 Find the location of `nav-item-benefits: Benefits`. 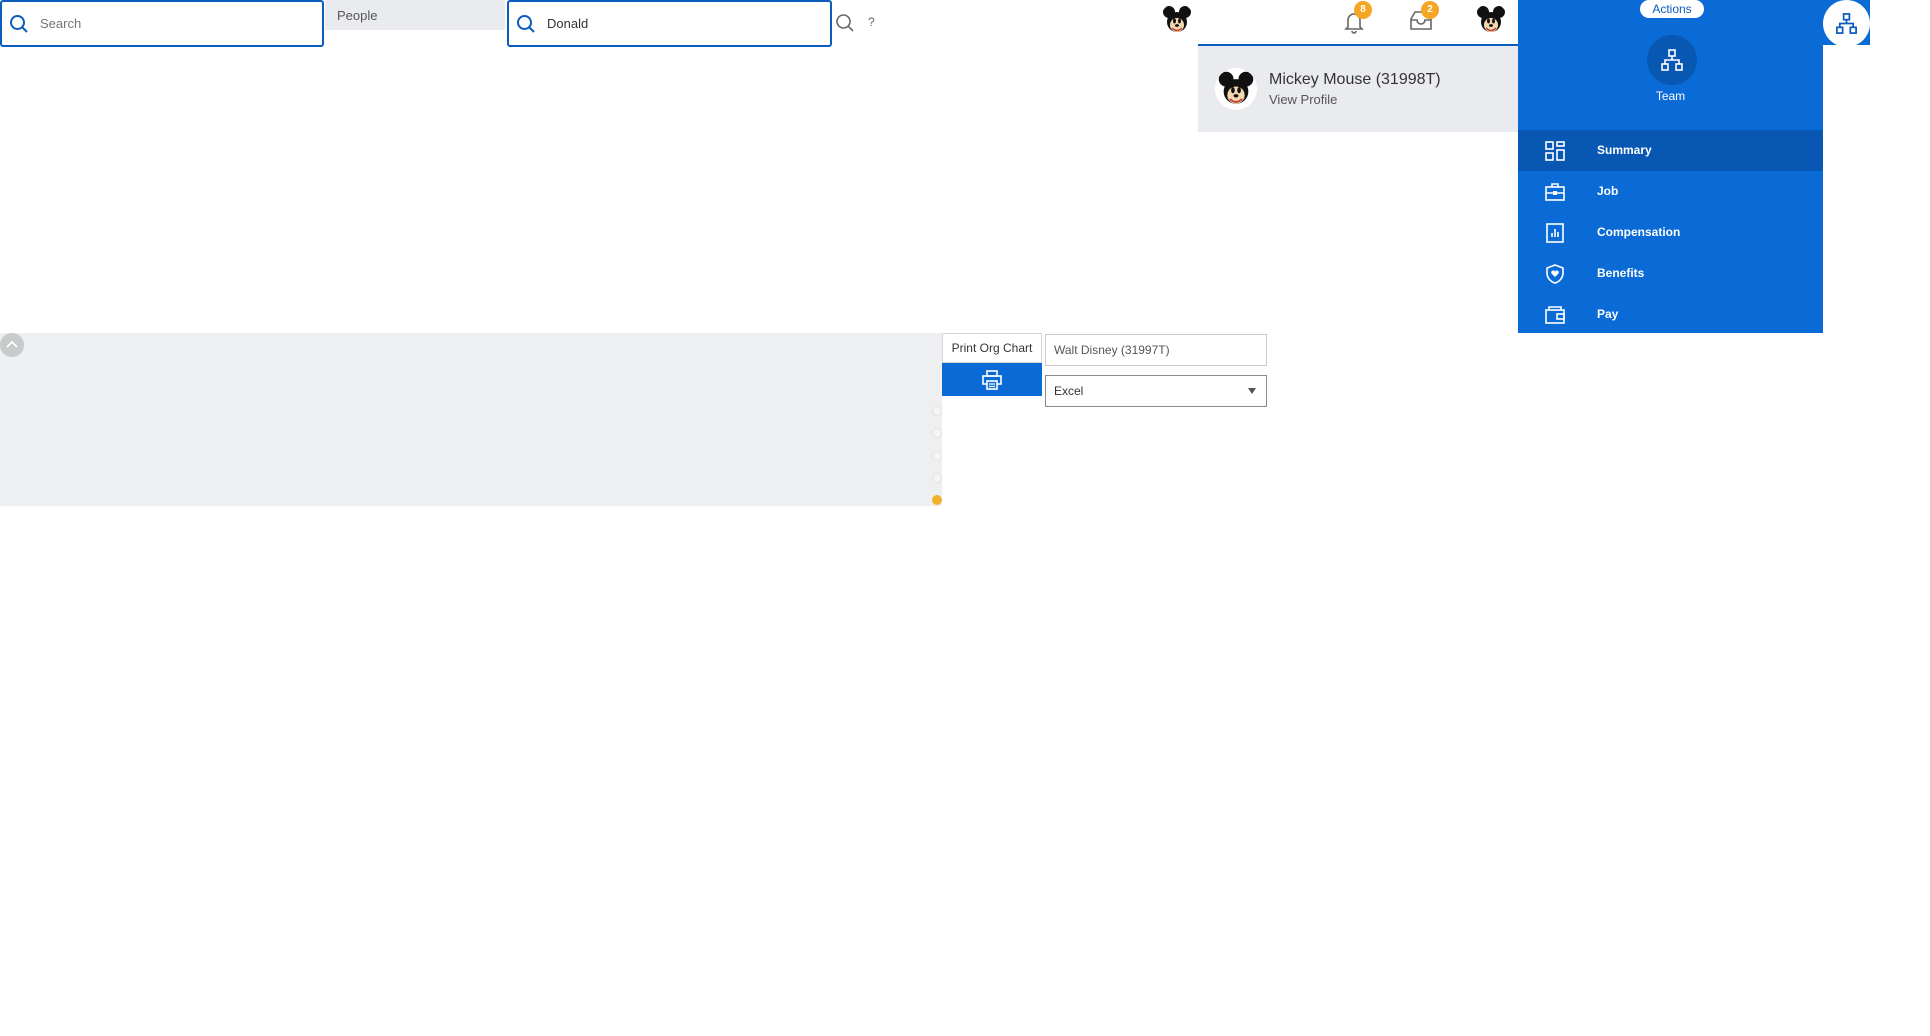

nav-item-benefits: Benefits is located at coordinates (1670, 273).